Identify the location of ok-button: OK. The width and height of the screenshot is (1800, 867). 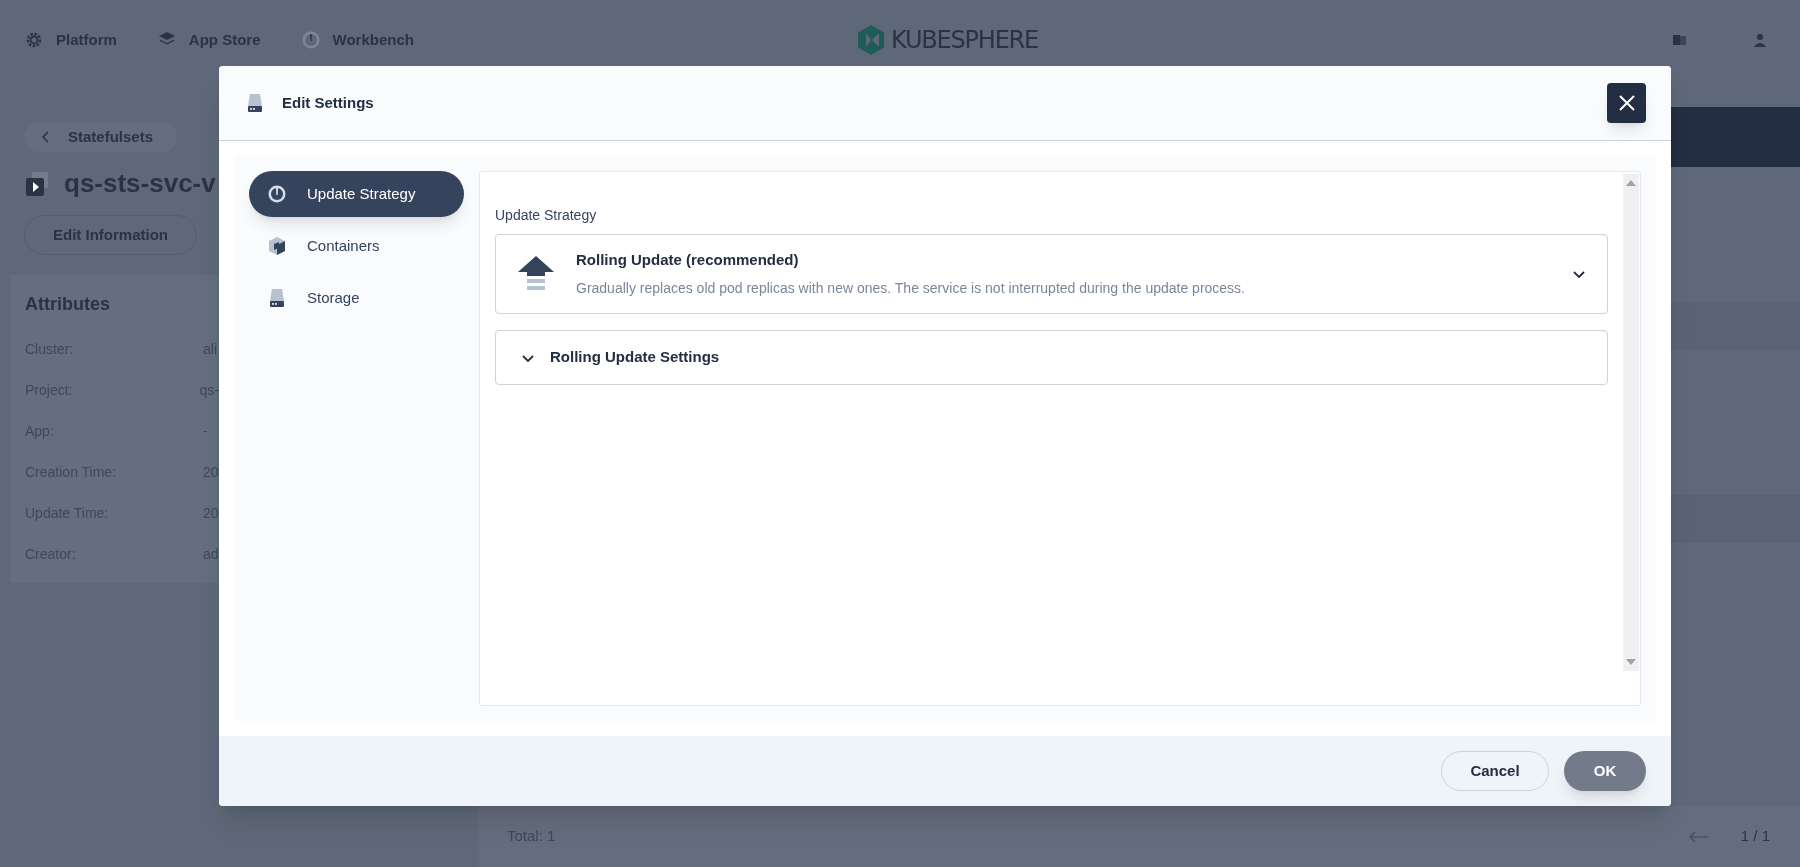
(1605, 771).